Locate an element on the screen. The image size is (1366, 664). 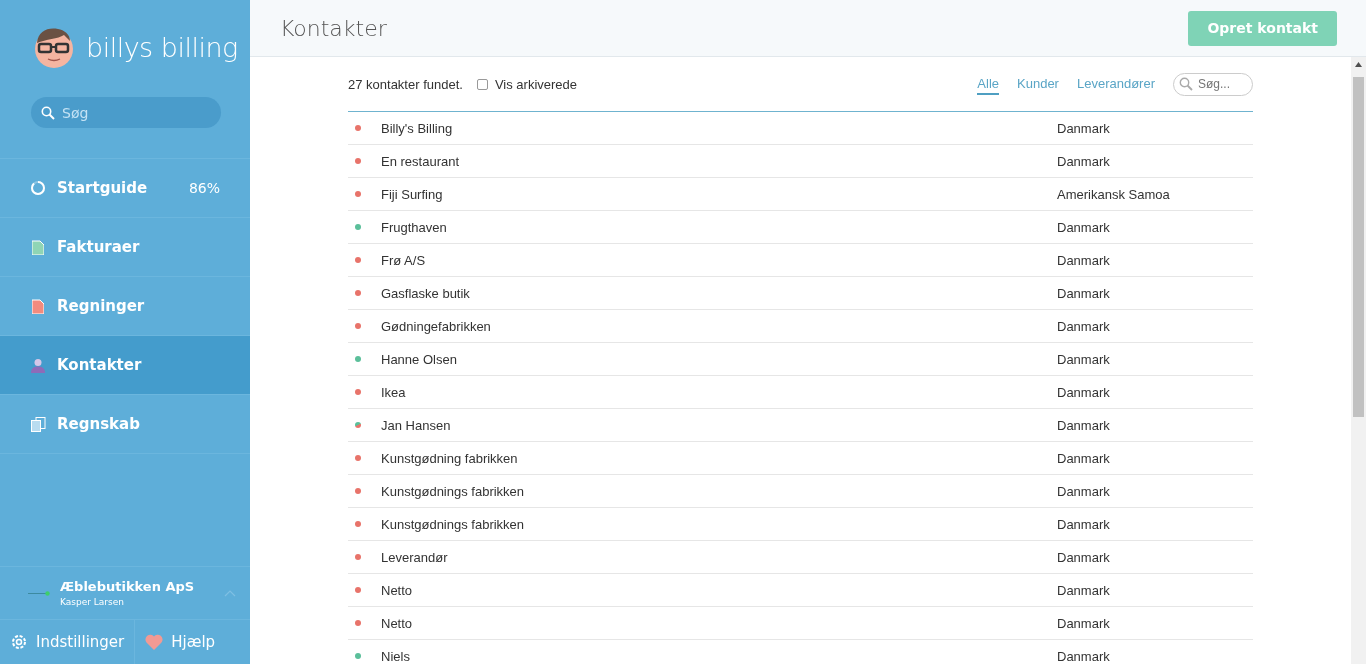
contact-name: Niels is located at coordinates (395, 656).